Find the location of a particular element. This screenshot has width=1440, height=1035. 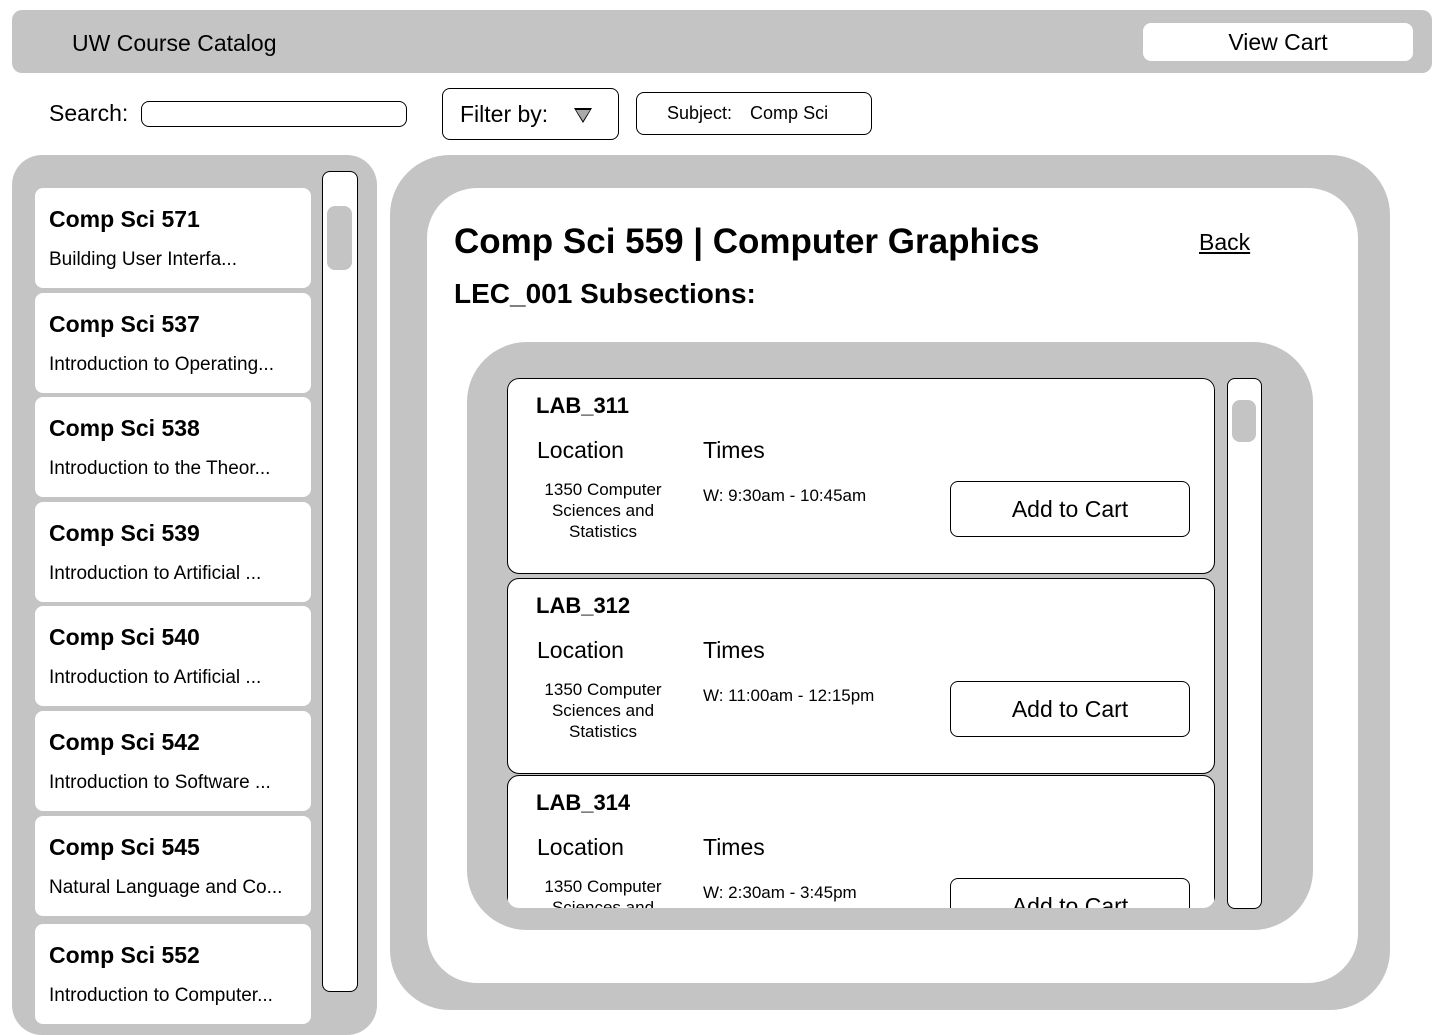

course-code: Comp Sci 540 is located at coordinates (124, 637).